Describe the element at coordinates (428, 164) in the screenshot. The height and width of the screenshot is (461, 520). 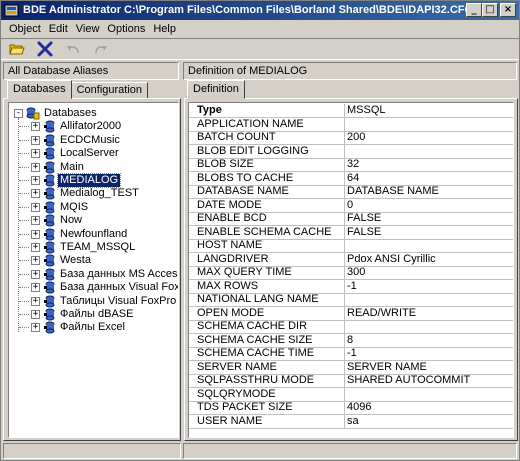
I see `property-value: 32` at that location.